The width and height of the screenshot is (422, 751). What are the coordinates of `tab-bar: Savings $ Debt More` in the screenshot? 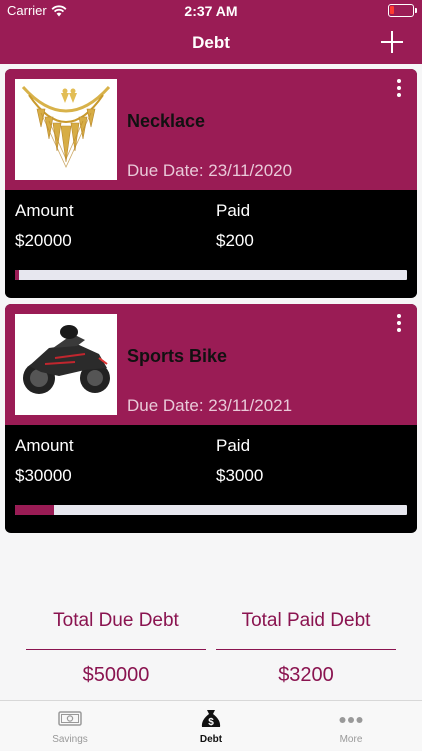 It's located at (211, 725).